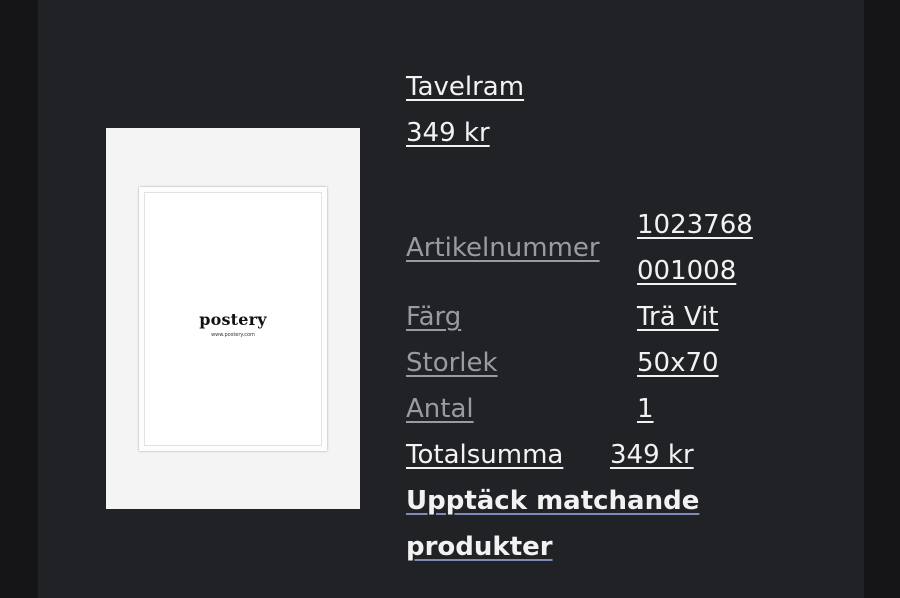  What do you see at coordinates (678, 317) in the screenshot?
I see `color-value: Trä Vit` at bounding box center [678, 317].